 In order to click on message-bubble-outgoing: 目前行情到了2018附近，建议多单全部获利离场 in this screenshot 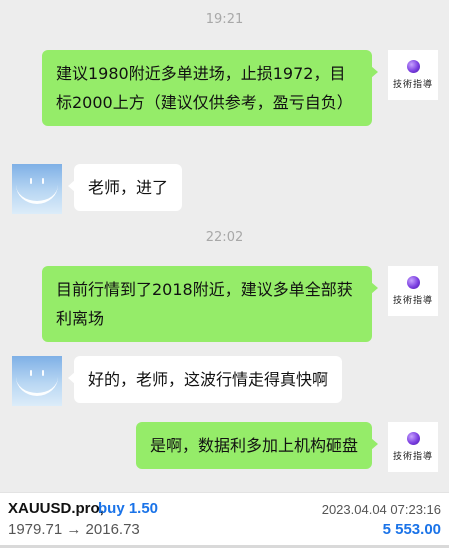, I will do `click(210, 304)`.